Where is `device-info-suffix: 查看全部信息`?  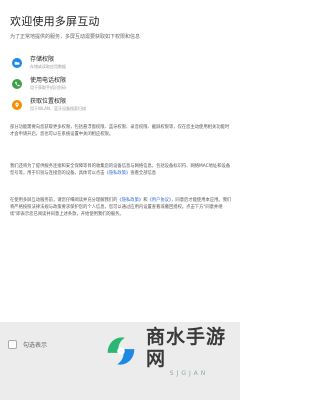 device-info-suffix: 查看全部信息 is located at coordinates (143, 173).